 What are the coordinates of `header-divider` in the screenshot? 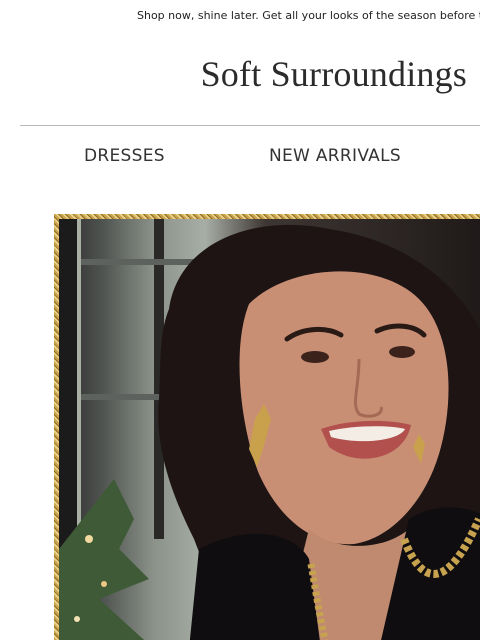 It's located at (250, 125).